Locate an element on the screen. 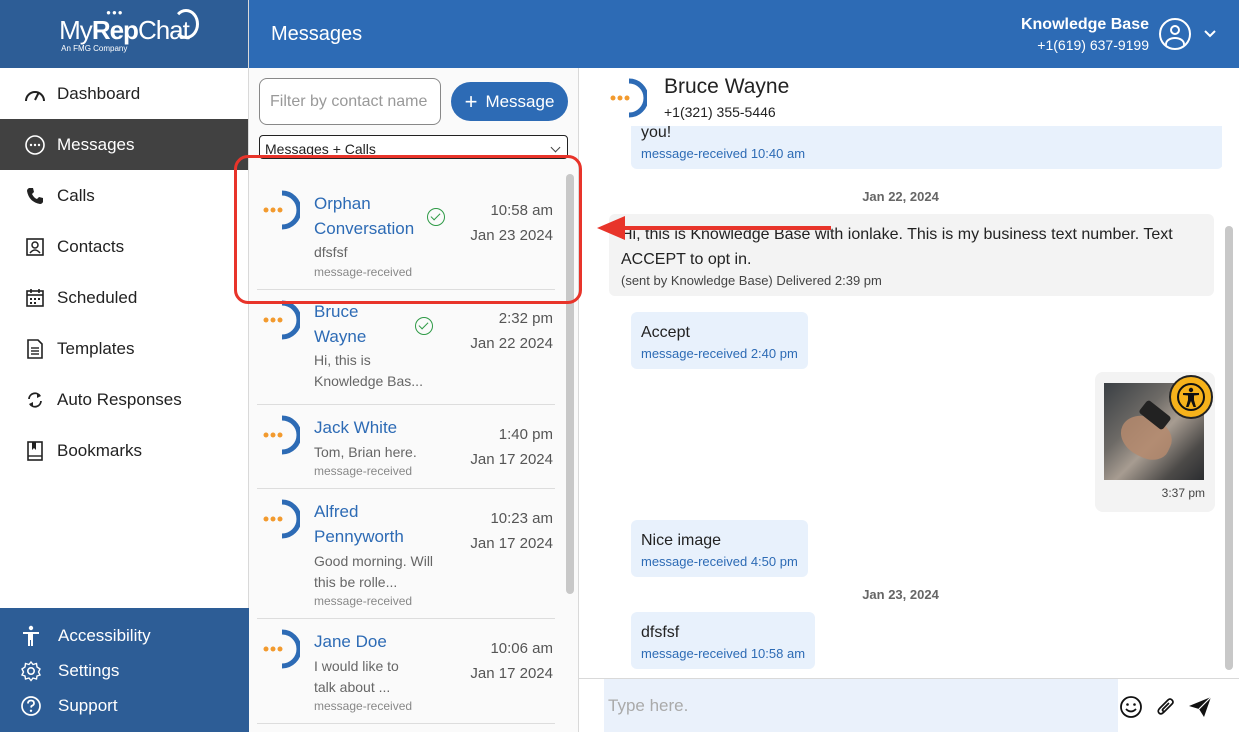 The image size is (1239, 732). conversation-name: Bruce Wayne is located at coordinates (340, 324).